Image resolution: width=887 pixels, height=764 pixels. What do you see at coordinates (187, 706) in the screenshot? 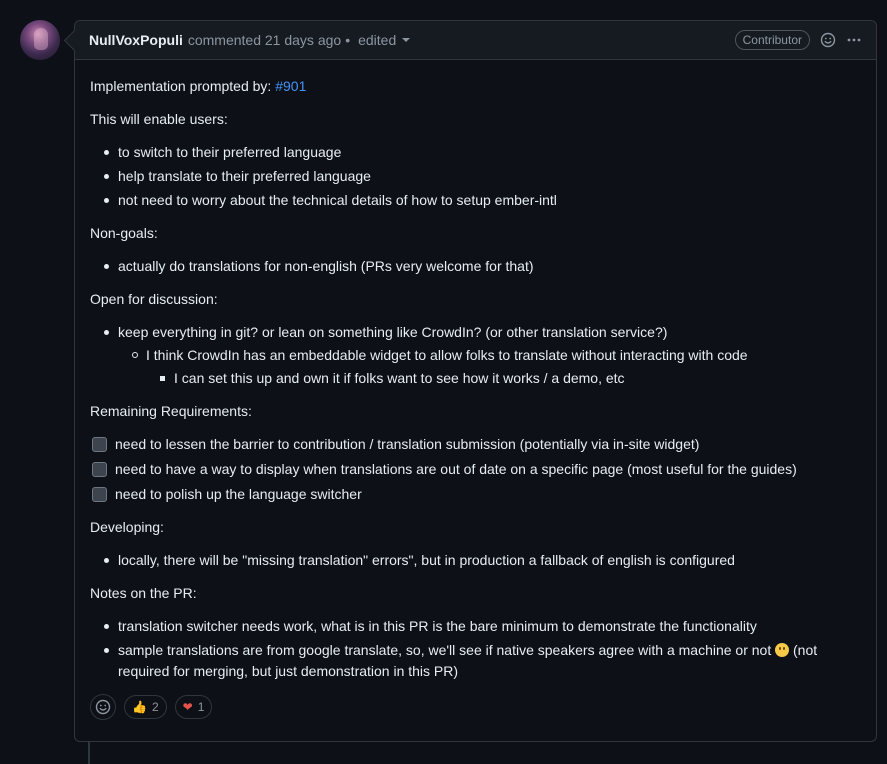
I see `heart-icon: ❤` at bounding box center [187, 706].